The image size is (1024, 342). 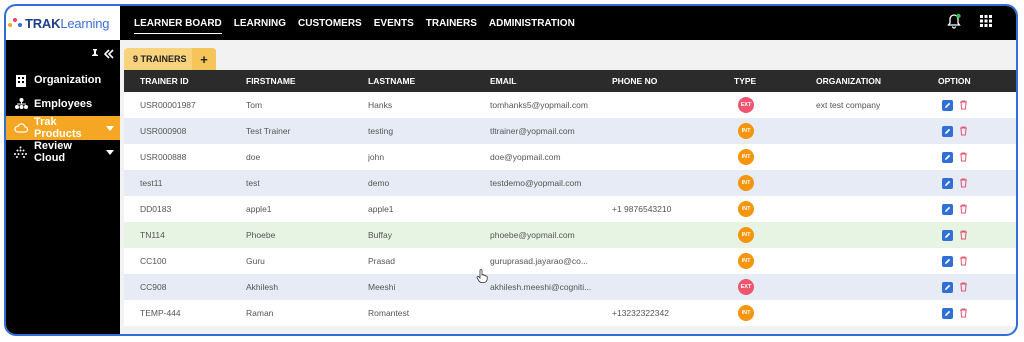 I want to click on topnav-administration: ADMINISTRATION, so click(x=532, y=23).